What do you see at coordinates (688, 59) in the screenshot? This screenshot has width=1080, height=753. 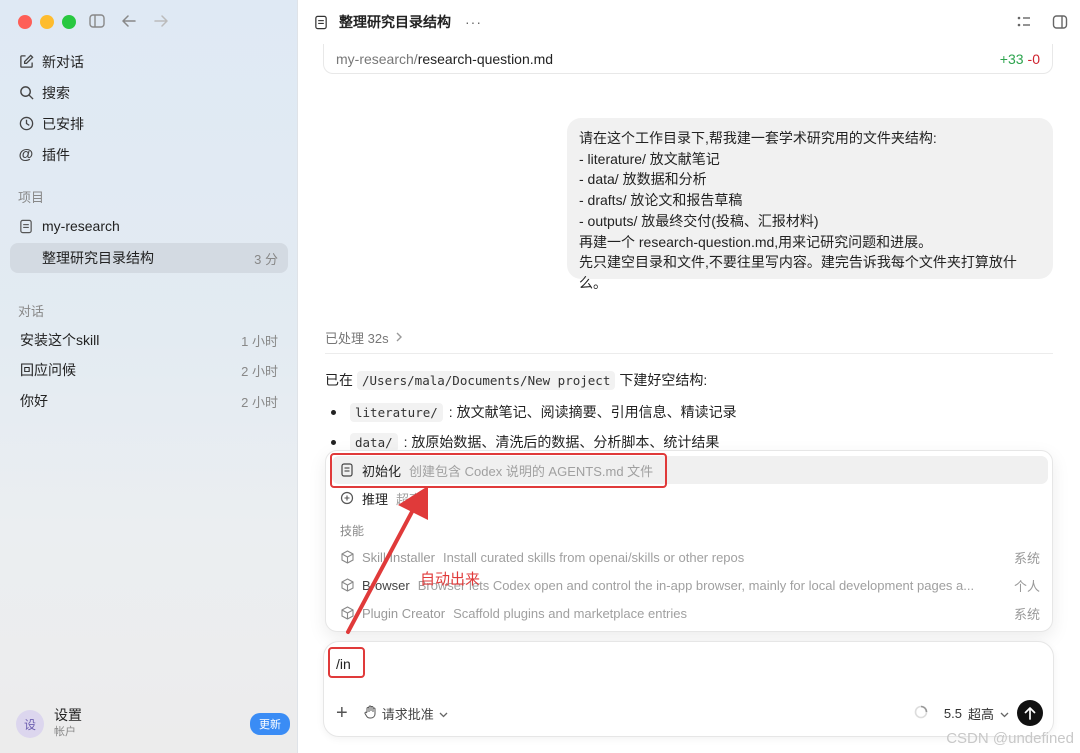 I see `file-change-card: my-research/research-question.md +33 -0` at bounding box center [688, 59].